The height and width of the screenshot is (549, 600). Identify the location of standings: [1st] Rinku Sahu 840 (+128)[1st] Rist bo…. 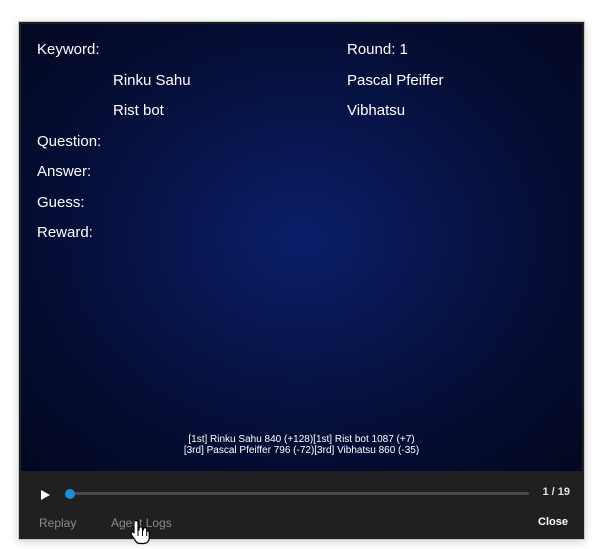
(301, 445).